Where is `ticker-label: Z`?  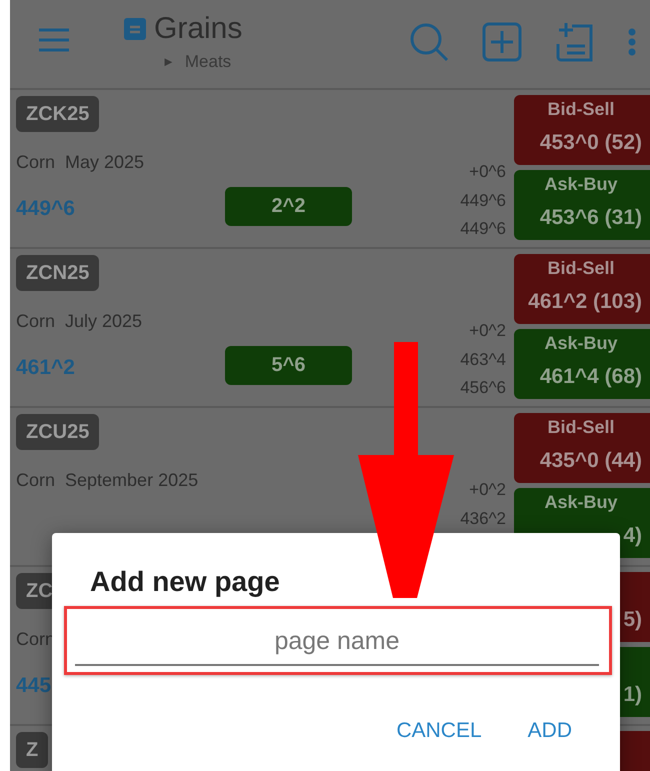
ticker-label: Z is located at coordinates (32, 750).